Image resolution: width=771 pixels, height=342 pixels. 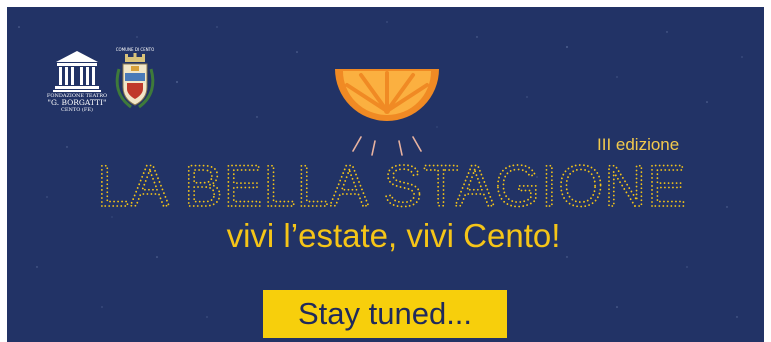 I want to click on teatro-borgatti-logo: FONDAZIONE TEATRO "G. BORGATTI" CENTO (FE), so click(x=77, y=84).